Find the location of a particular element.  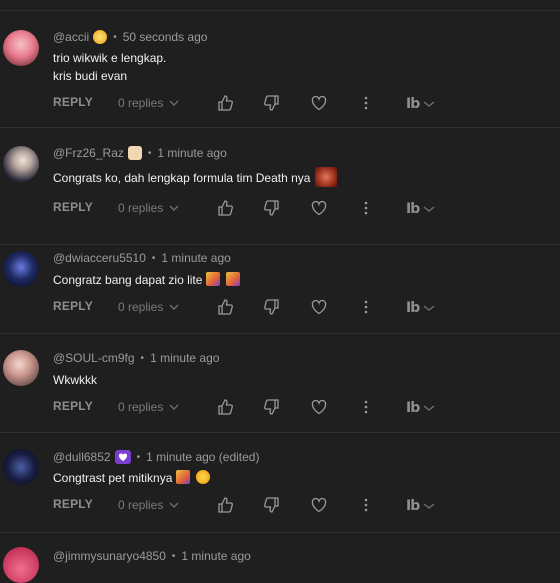

author-handle: @Frz26_Raz is located at coordinates (88, 153).